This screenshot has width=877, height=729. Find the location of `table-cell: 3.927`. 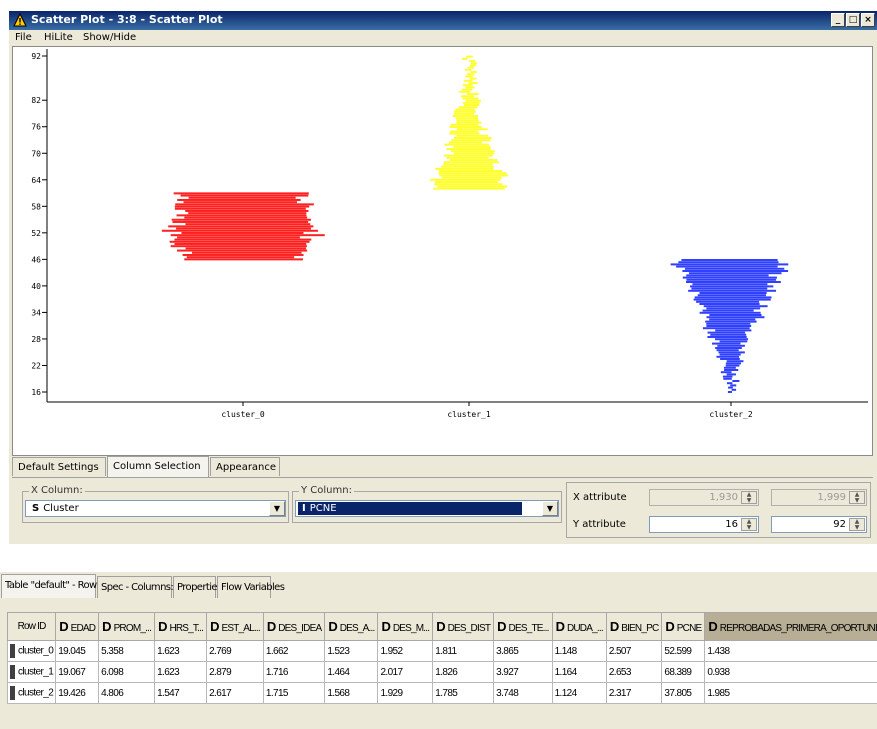

table-cell: 3.927 is located at coordinates (523, 672).